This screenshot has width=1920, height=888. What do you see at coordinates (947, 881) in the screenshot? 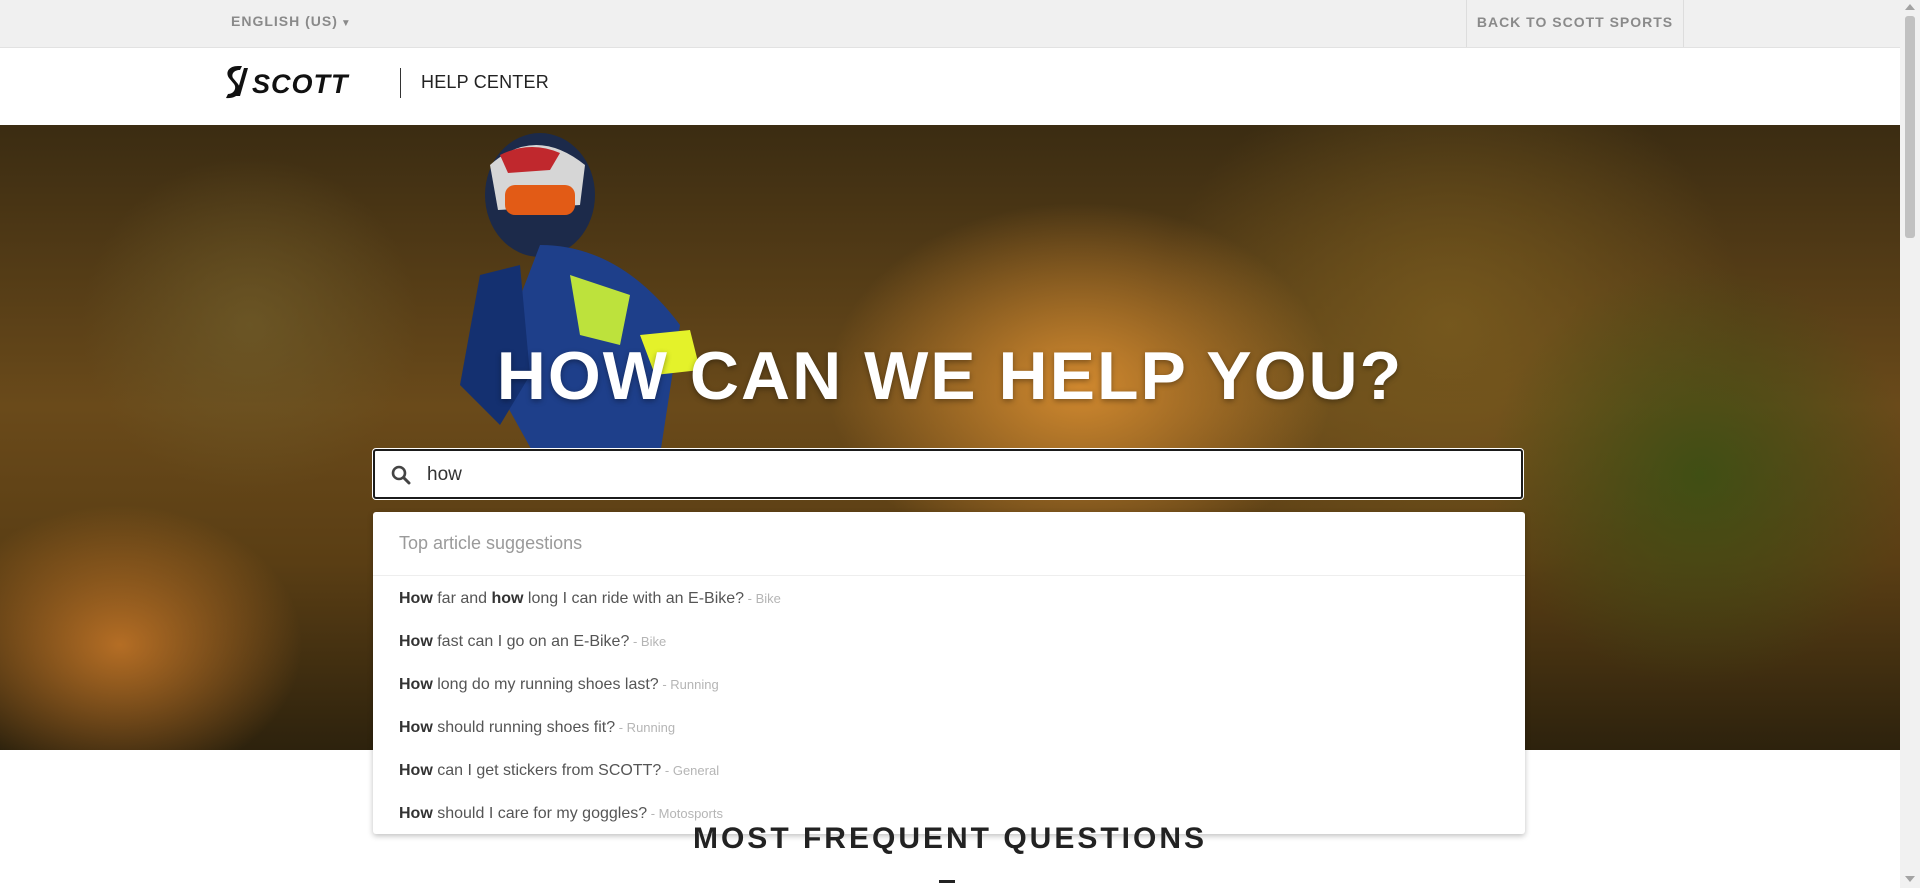
I see `title-underline` at bounding box center [947, 881].